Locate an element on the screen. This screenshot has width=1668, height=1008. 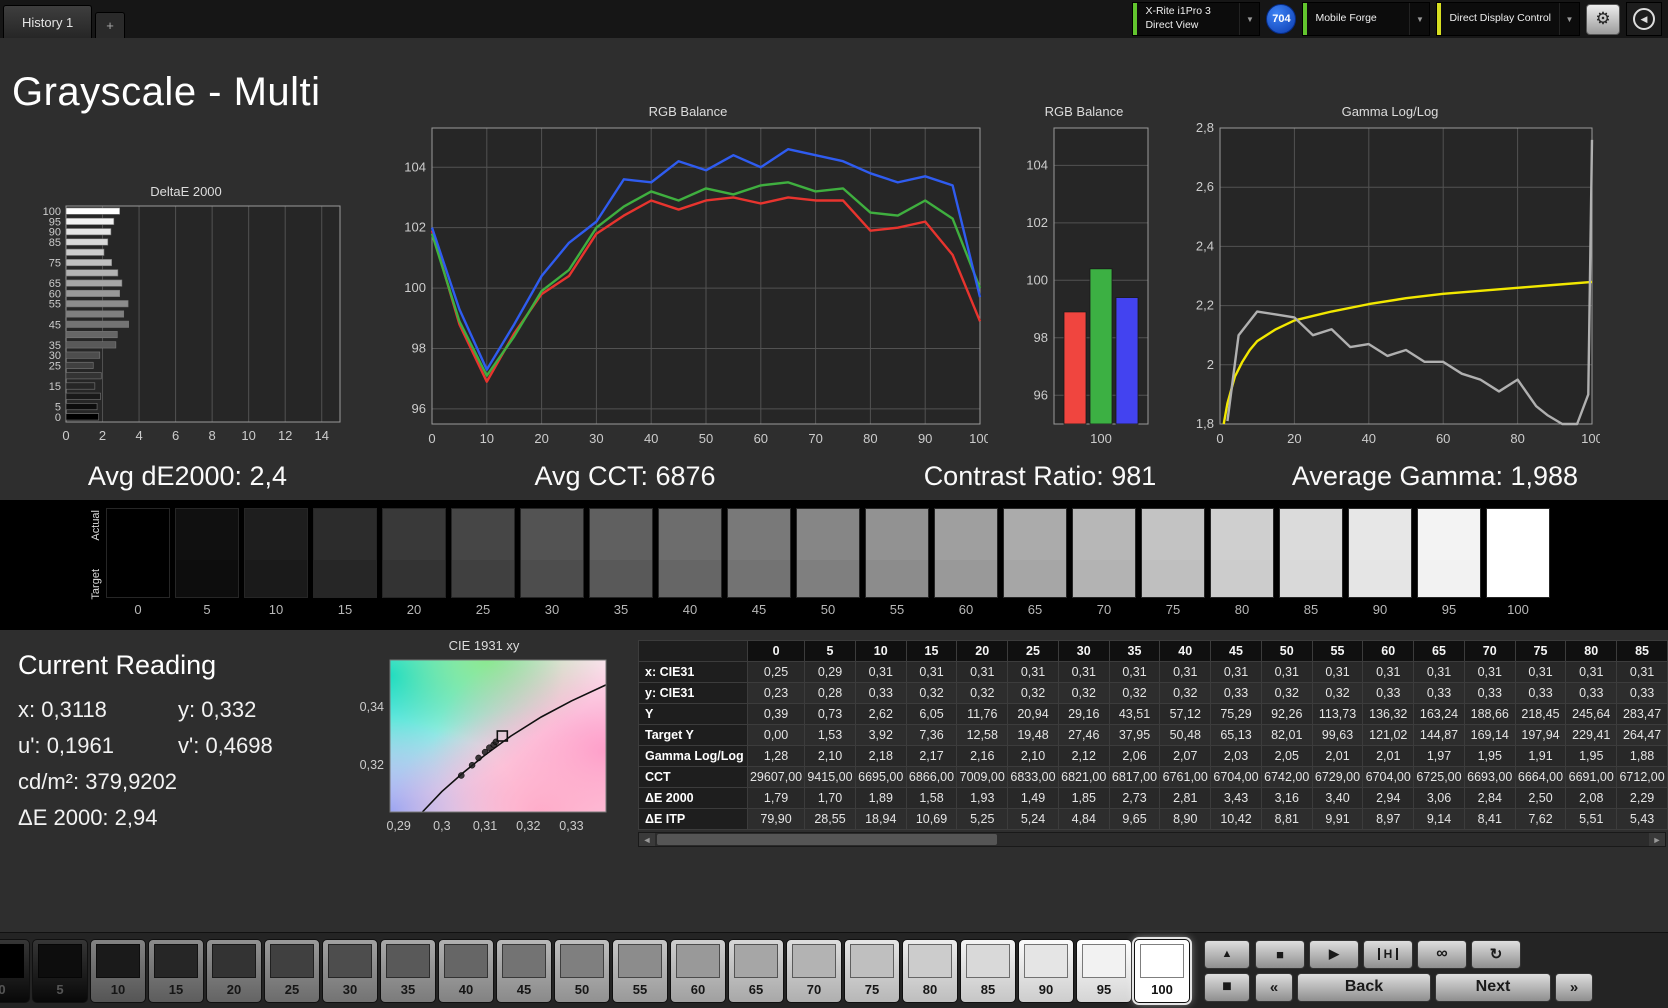
pattern-step-button-30: 30 is located at coordinates (350, 970).